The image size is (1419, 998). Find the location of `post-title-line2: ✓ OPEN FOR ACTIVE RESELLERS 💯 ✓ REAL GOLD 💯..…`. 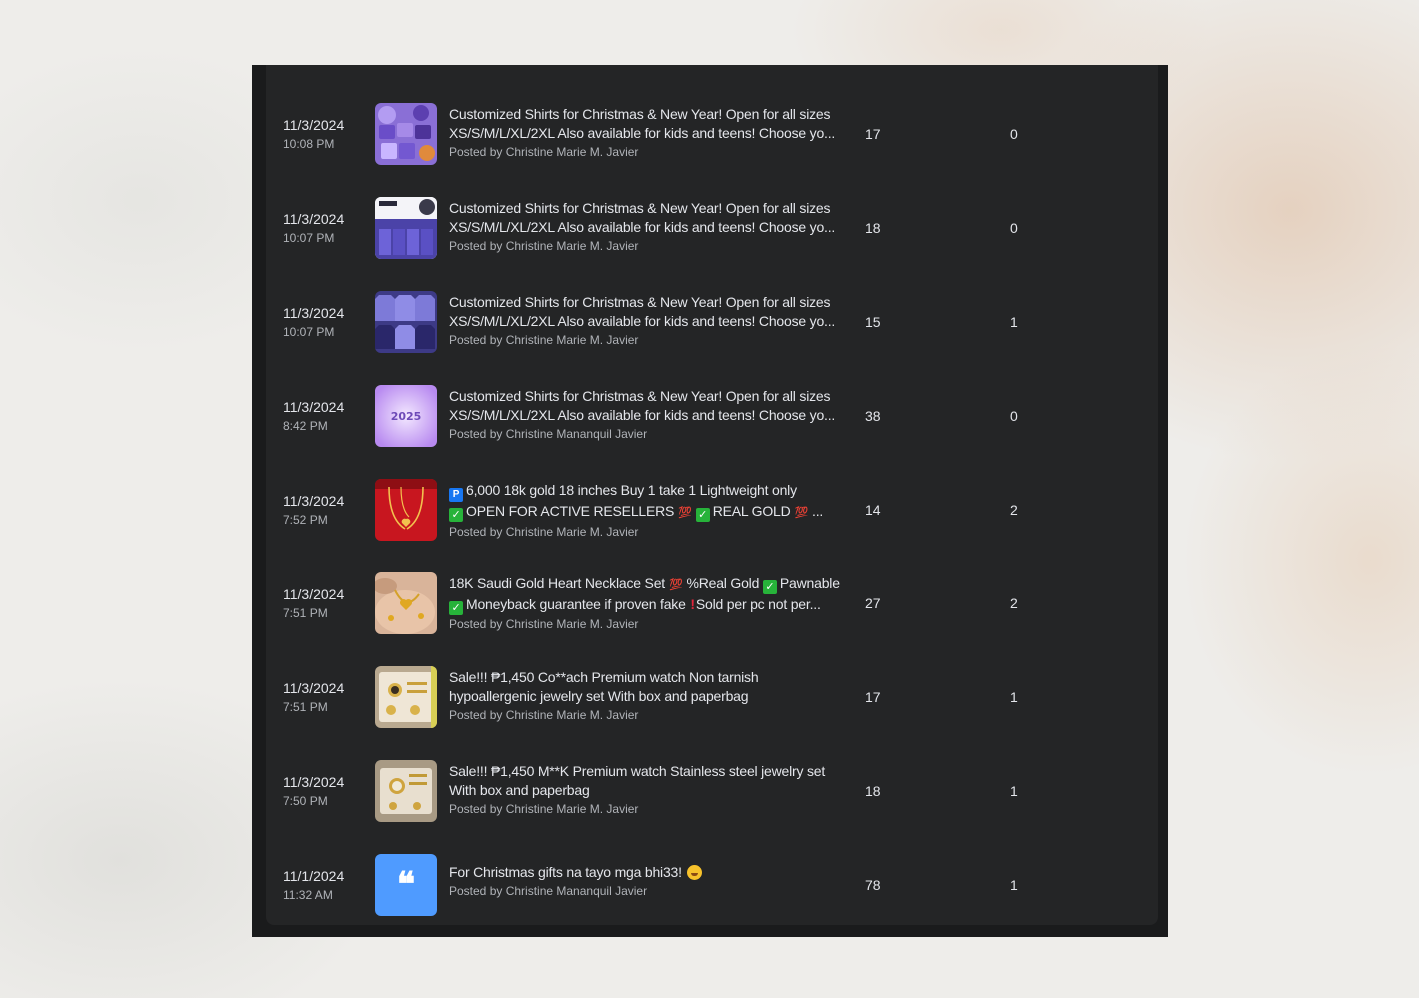

post-title-line2: ✓ OPEN FOR ACTIVE RESELLERS 💯 ✓ REAL GOLD 💯..… is located at coordinates (651, 512).